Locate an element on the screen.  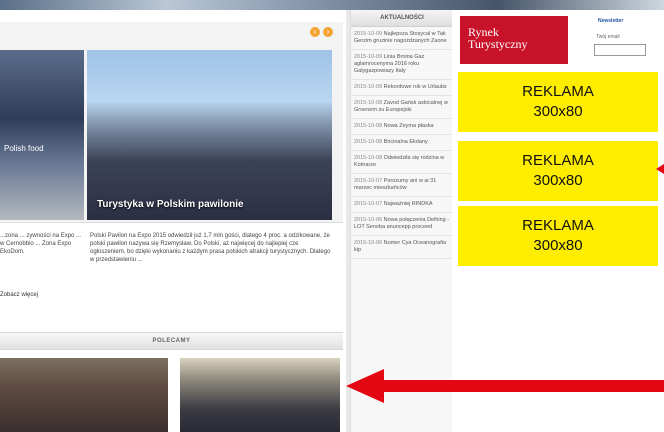
slider-photo-prev: Polish food is located at coordinates (42, 135).